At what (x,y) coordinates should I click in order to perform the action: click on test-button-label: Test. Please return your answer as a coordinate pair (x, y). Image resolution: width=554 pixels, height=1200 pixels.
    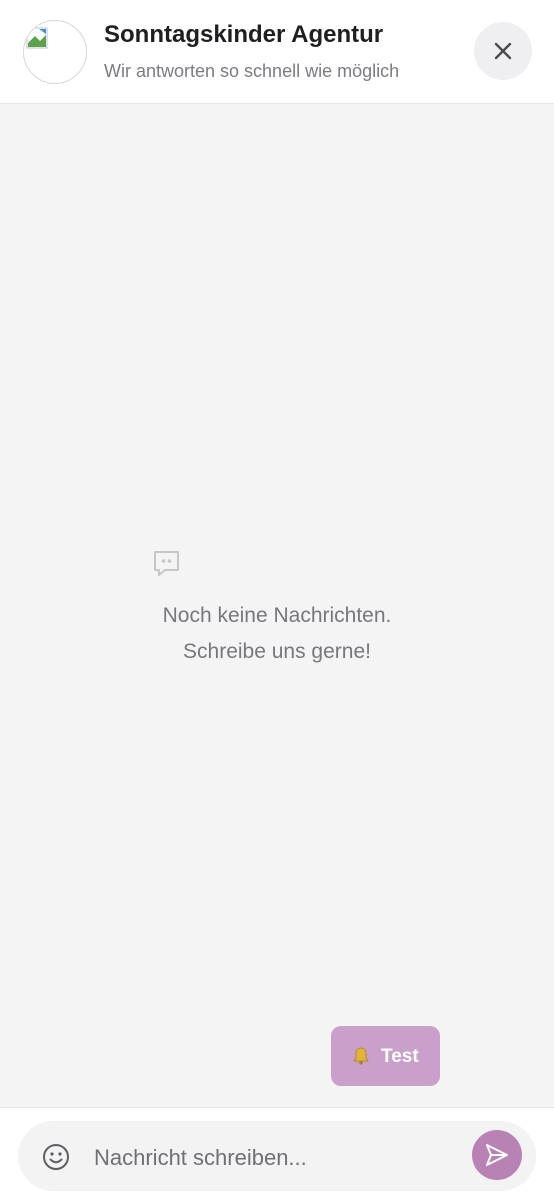
    Looking at the image, I should click on (400, 1056).